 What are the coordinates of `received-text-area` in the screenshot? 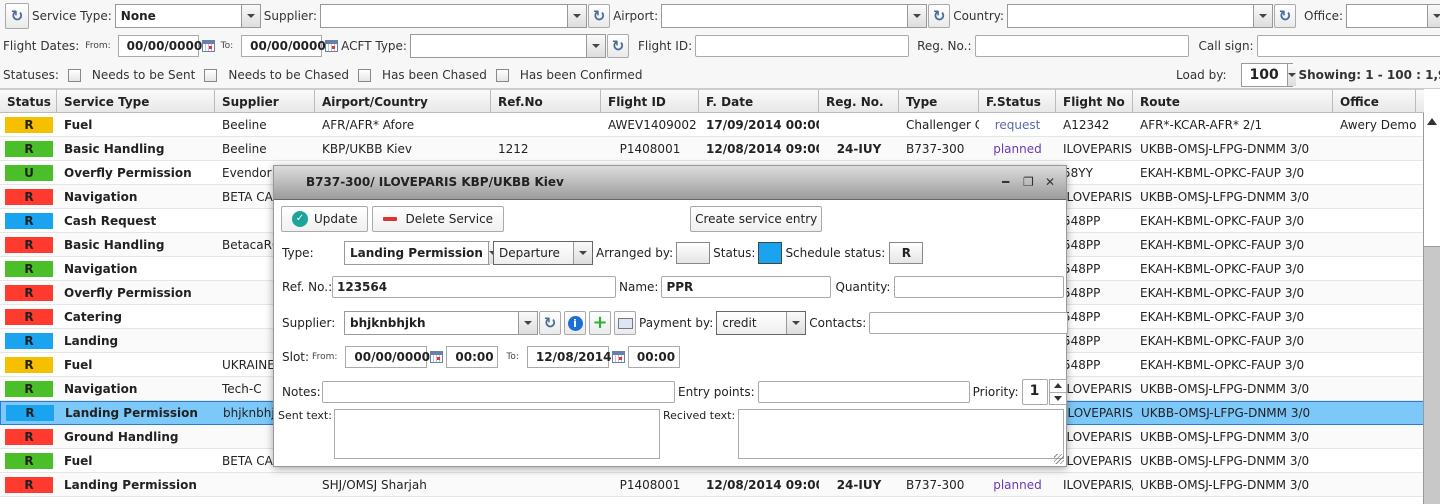 It's located at (901, 434).